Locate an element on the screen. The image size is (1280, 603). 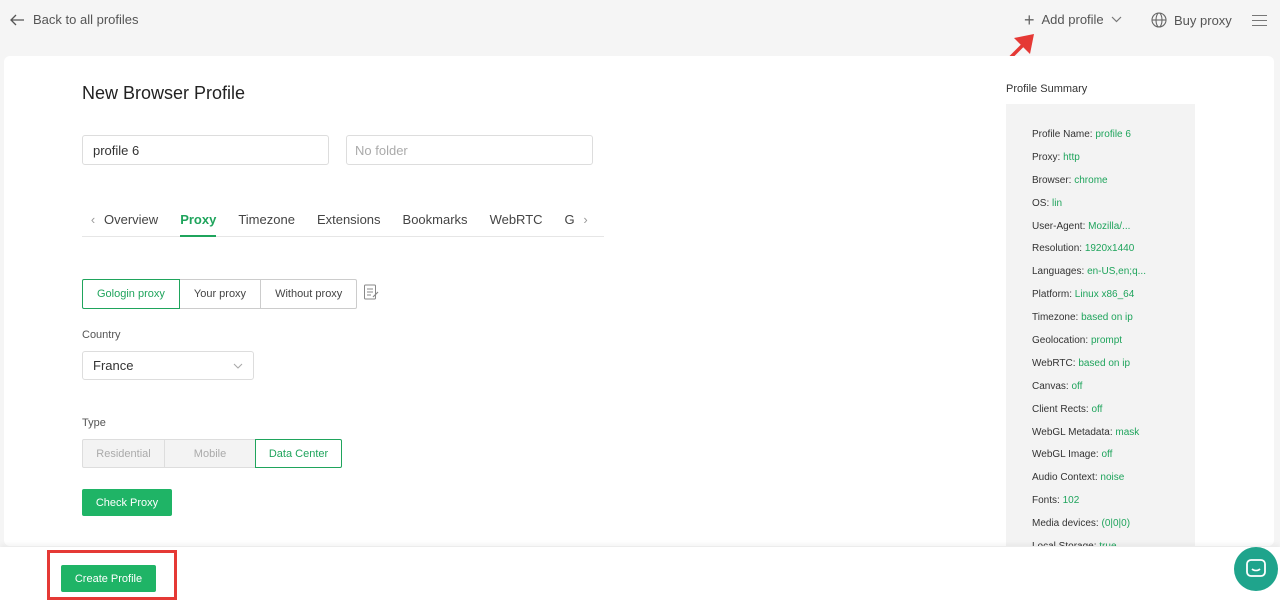
globe-icon is located at coordinates (1159, 20).